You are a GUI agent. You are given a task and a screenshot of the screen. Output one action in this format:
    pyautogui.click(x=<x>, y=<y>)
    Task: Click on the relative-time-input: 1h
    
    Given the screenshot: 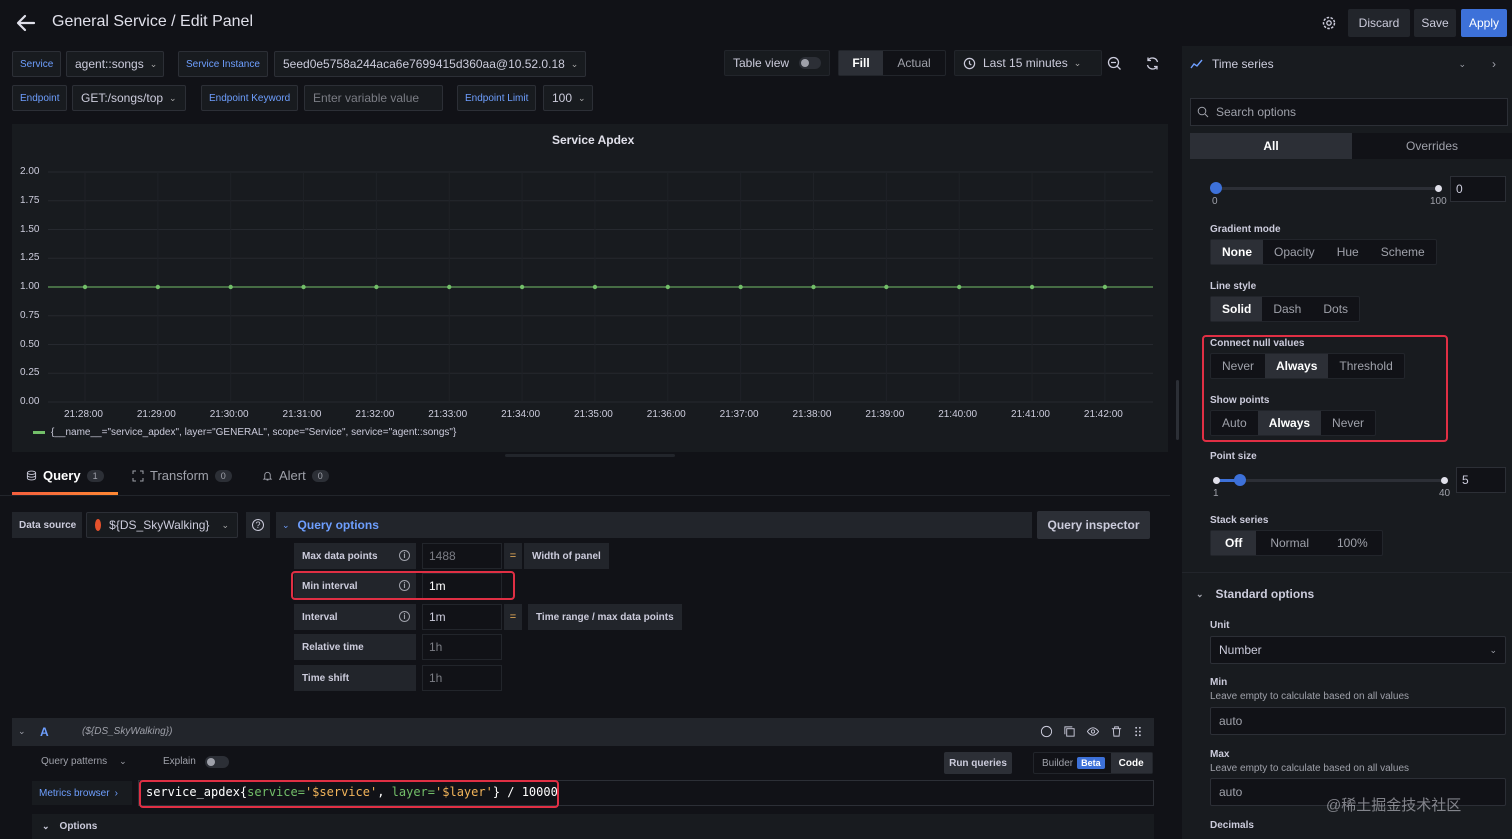 What is the action you would take?
    pyautogui.click(x=462, y=647)
    